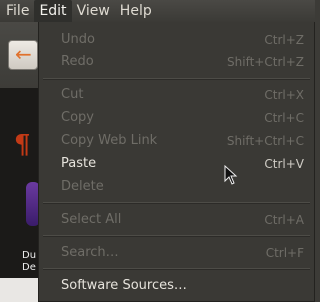 The width and height of the screenshot is (320, 302). What do you see at coordinates (22, 145) in the screenshot?
I see `app-banner-logo: ¶` at bounding box center [22, 145].